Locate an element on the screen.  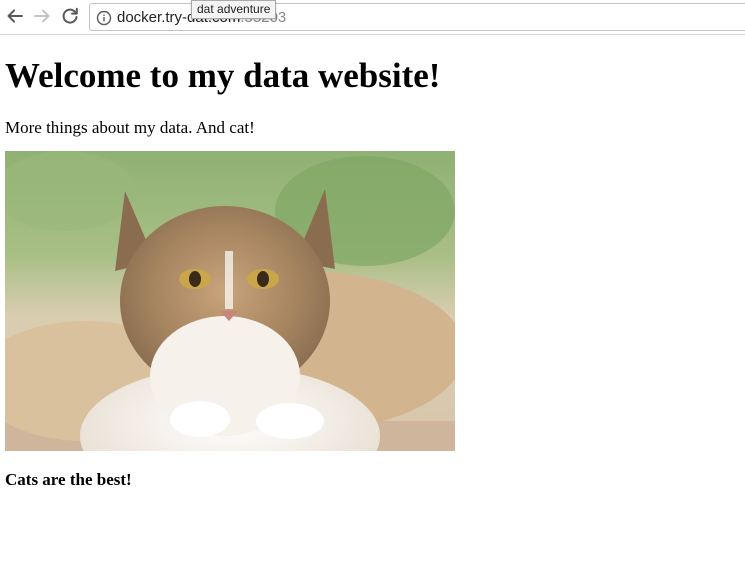
forward-button is located at coordinates (42, 16).